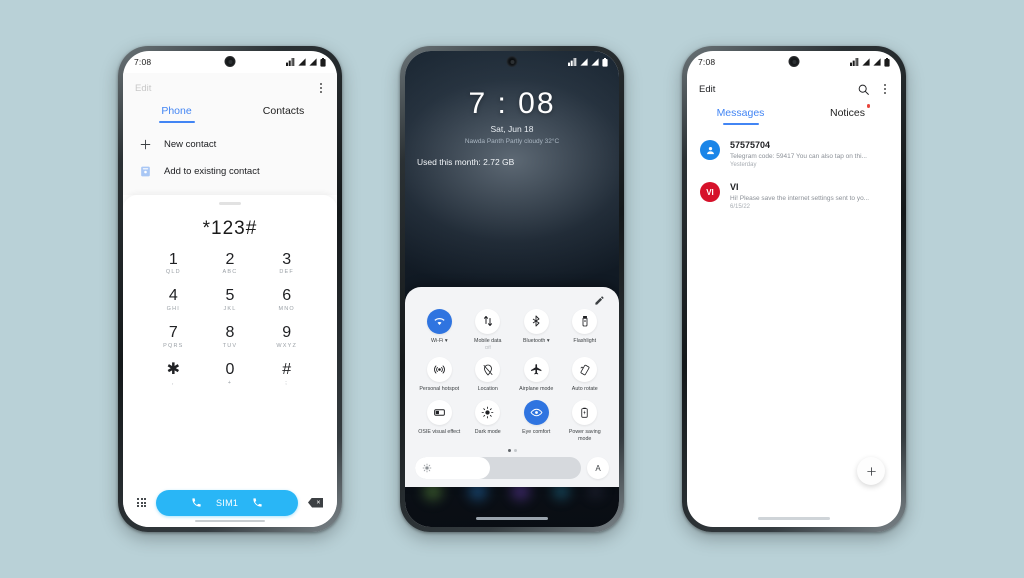  Describe the element at coordinates (710, 192) in the screenshot. I see `avatar: VI` at that location.